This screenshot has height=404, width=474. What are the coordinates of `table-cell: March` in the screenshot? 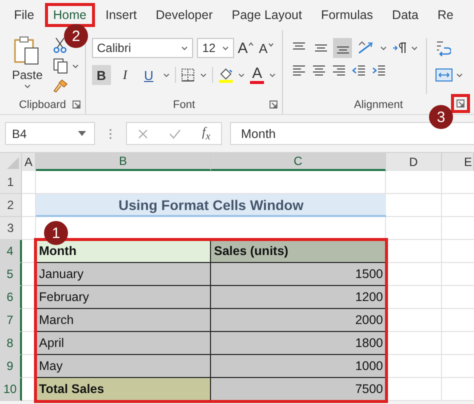 It's located at (123, 320).